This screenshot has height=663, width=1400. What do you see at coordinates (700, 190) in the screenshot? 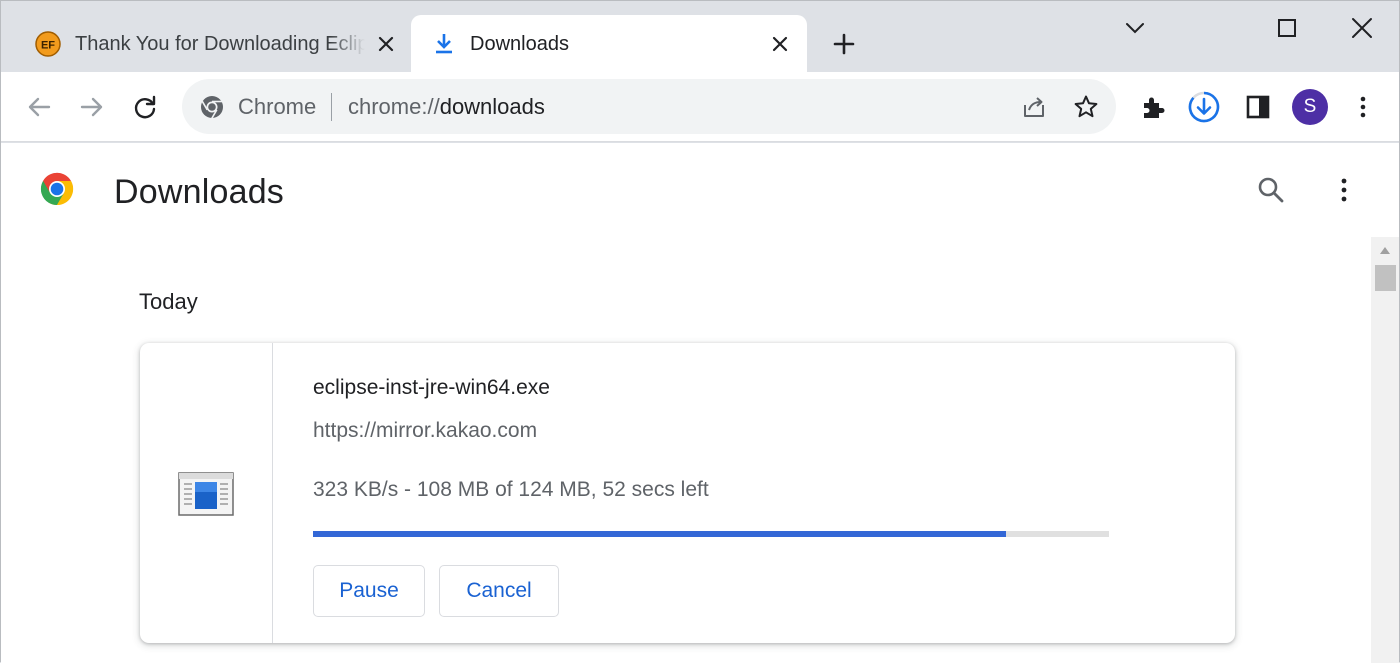
I see `page-header: Downloads` at bounding box center [700, 190].